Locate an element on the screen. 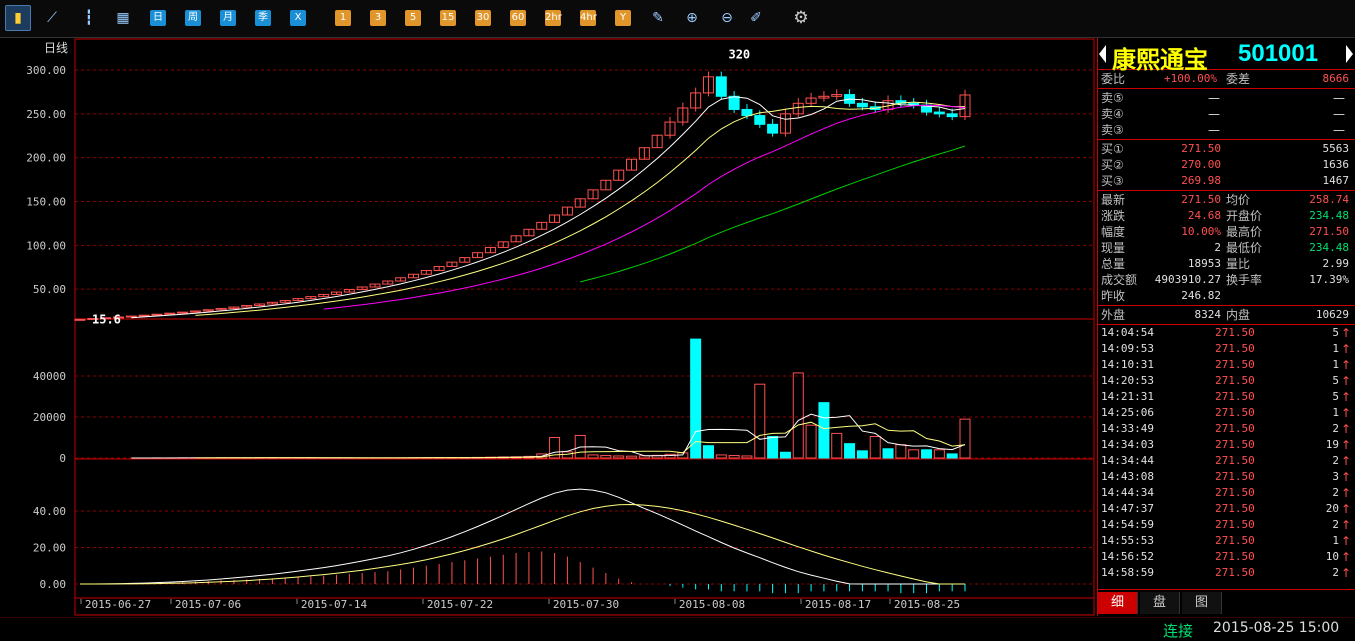 This screenshot has width=1355, height=641. tick-volume: 19 is located at coordinates (1332, 445).